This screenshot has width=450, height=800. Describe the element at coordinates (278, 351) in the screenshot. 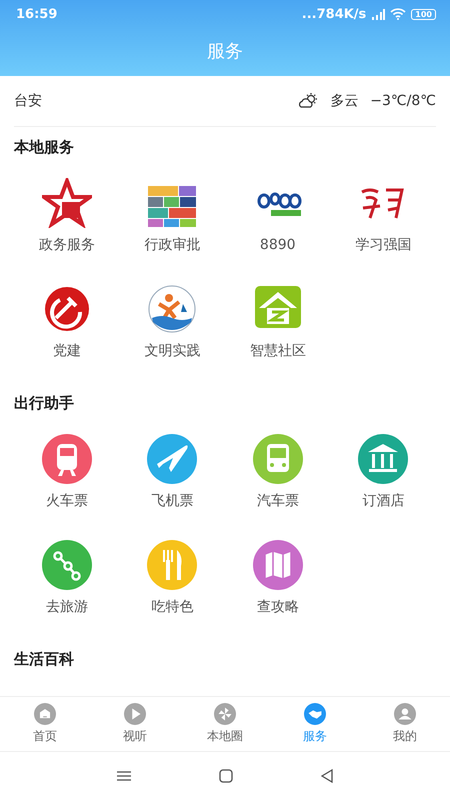

I see `service-label: 智慧社区` at that location.